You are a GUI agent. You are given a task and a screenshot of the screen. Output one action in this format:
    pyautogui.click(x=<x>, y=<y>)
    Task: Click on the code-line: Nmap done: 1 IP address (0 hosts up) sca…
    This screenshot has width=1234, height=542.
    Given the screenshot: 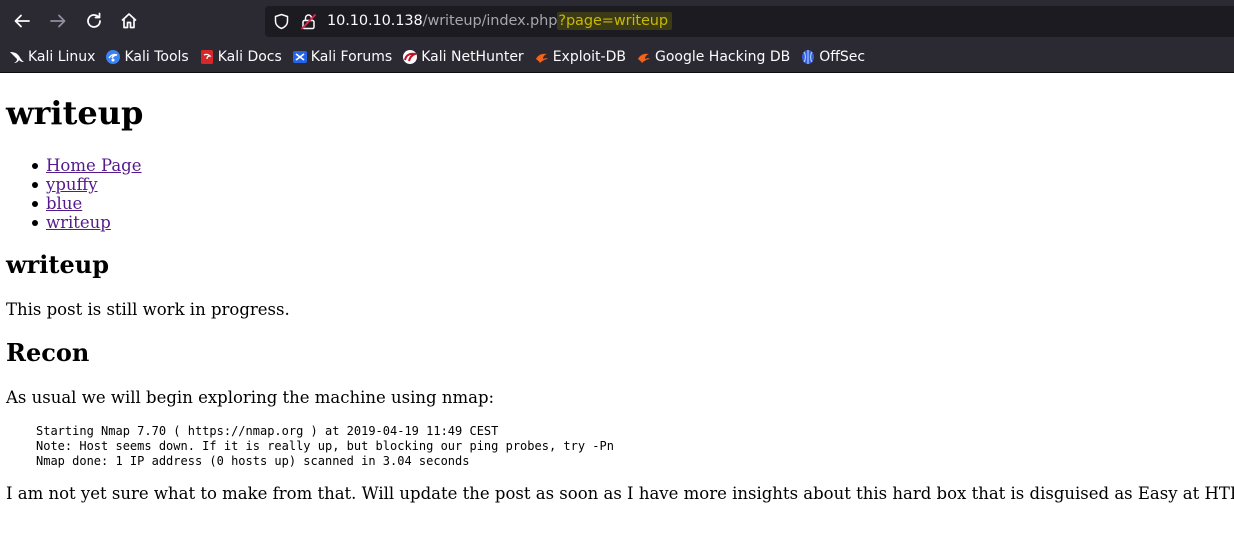 What is the action you would take?
    pyautogui.click(x=253, y=461)
    